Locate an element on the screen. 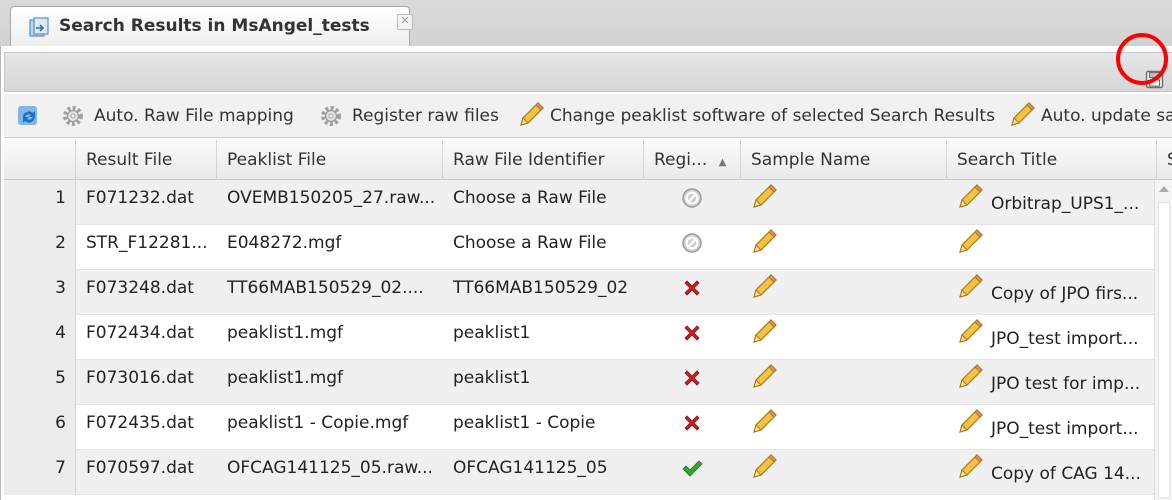  result-file-cell: F072435.dat is located at coordinates (140, 423).